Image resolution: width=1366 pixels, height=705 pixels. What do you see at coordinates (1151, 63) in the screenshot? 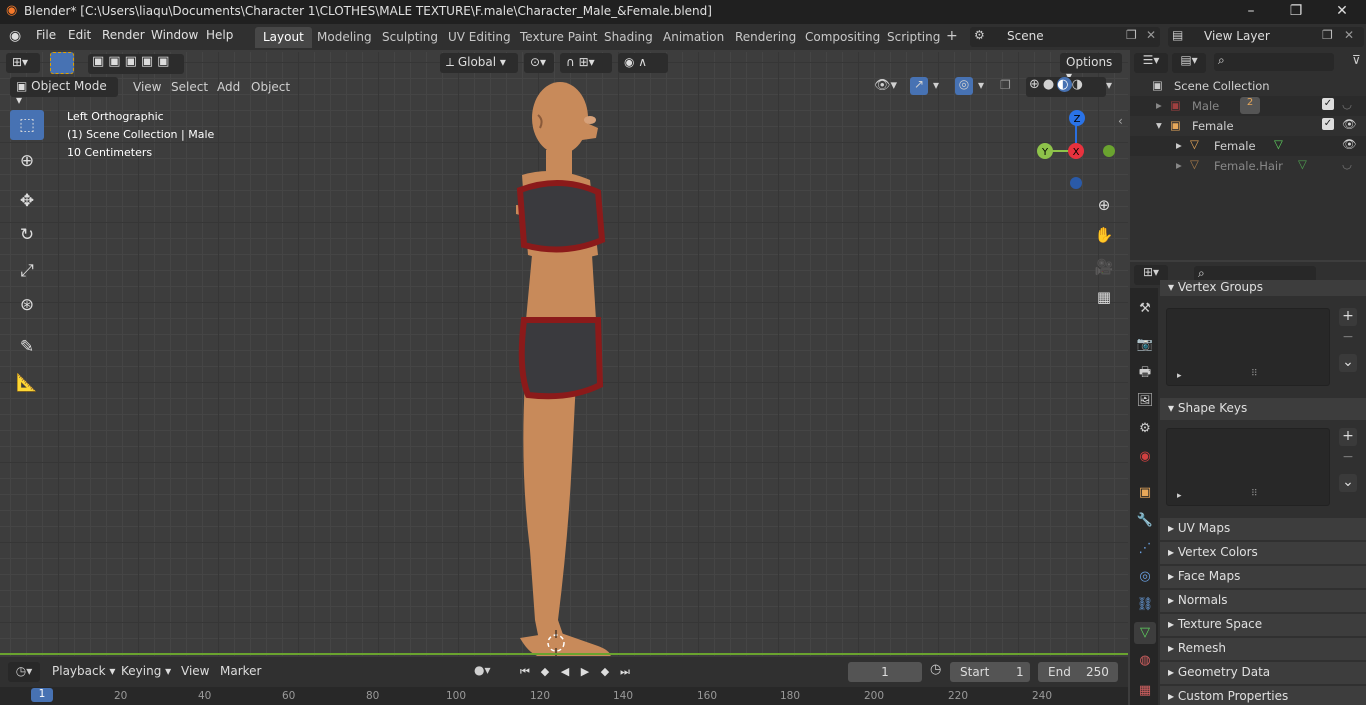
I see `outliner-editor-type-icon: ☰▾` at bounding box center [1151, 63].